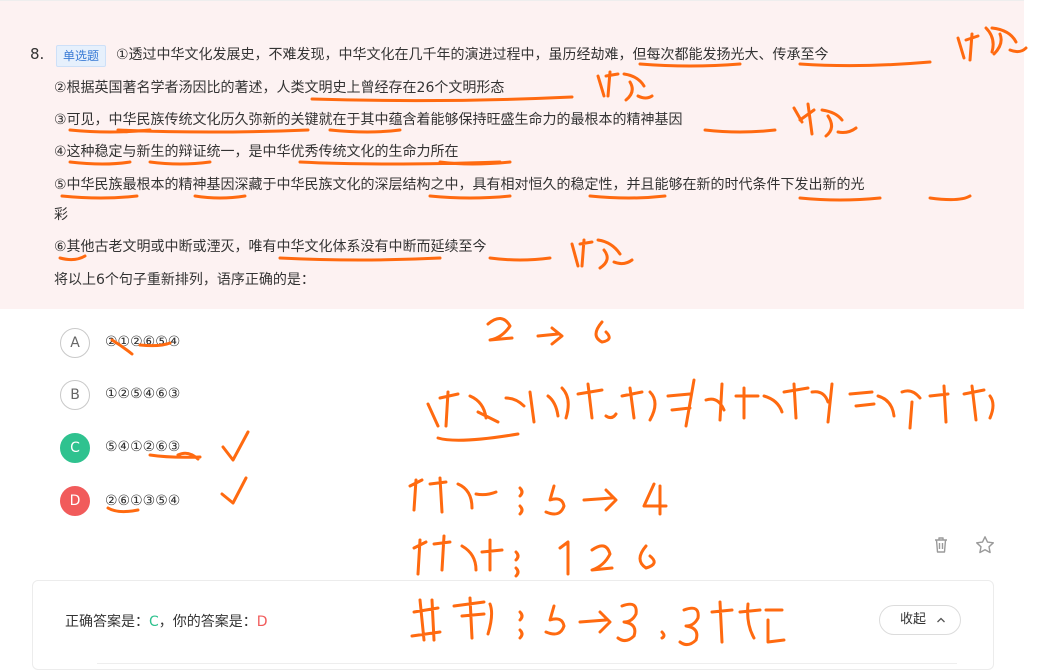 The image size is (1044, 670). I want to click on question-number: 8., so click(37, 54).